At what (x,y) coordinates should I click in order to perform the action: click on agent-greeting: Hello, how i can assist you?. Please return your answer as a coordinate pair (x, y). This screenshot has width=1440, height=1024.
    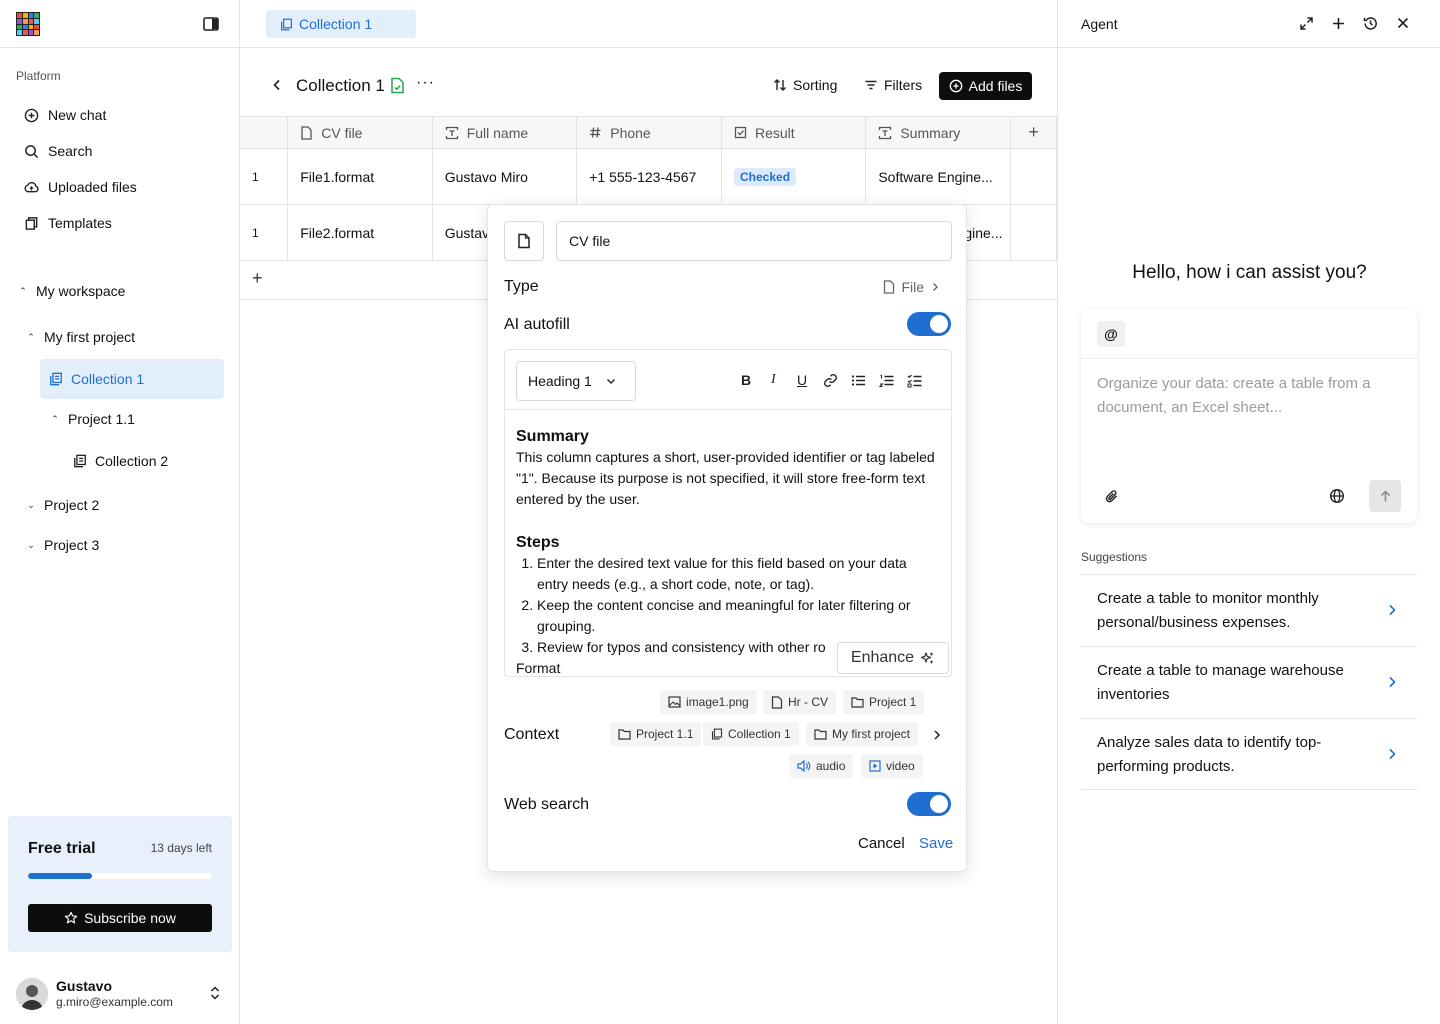
    Looking at the image, I should click on (1249, 272).